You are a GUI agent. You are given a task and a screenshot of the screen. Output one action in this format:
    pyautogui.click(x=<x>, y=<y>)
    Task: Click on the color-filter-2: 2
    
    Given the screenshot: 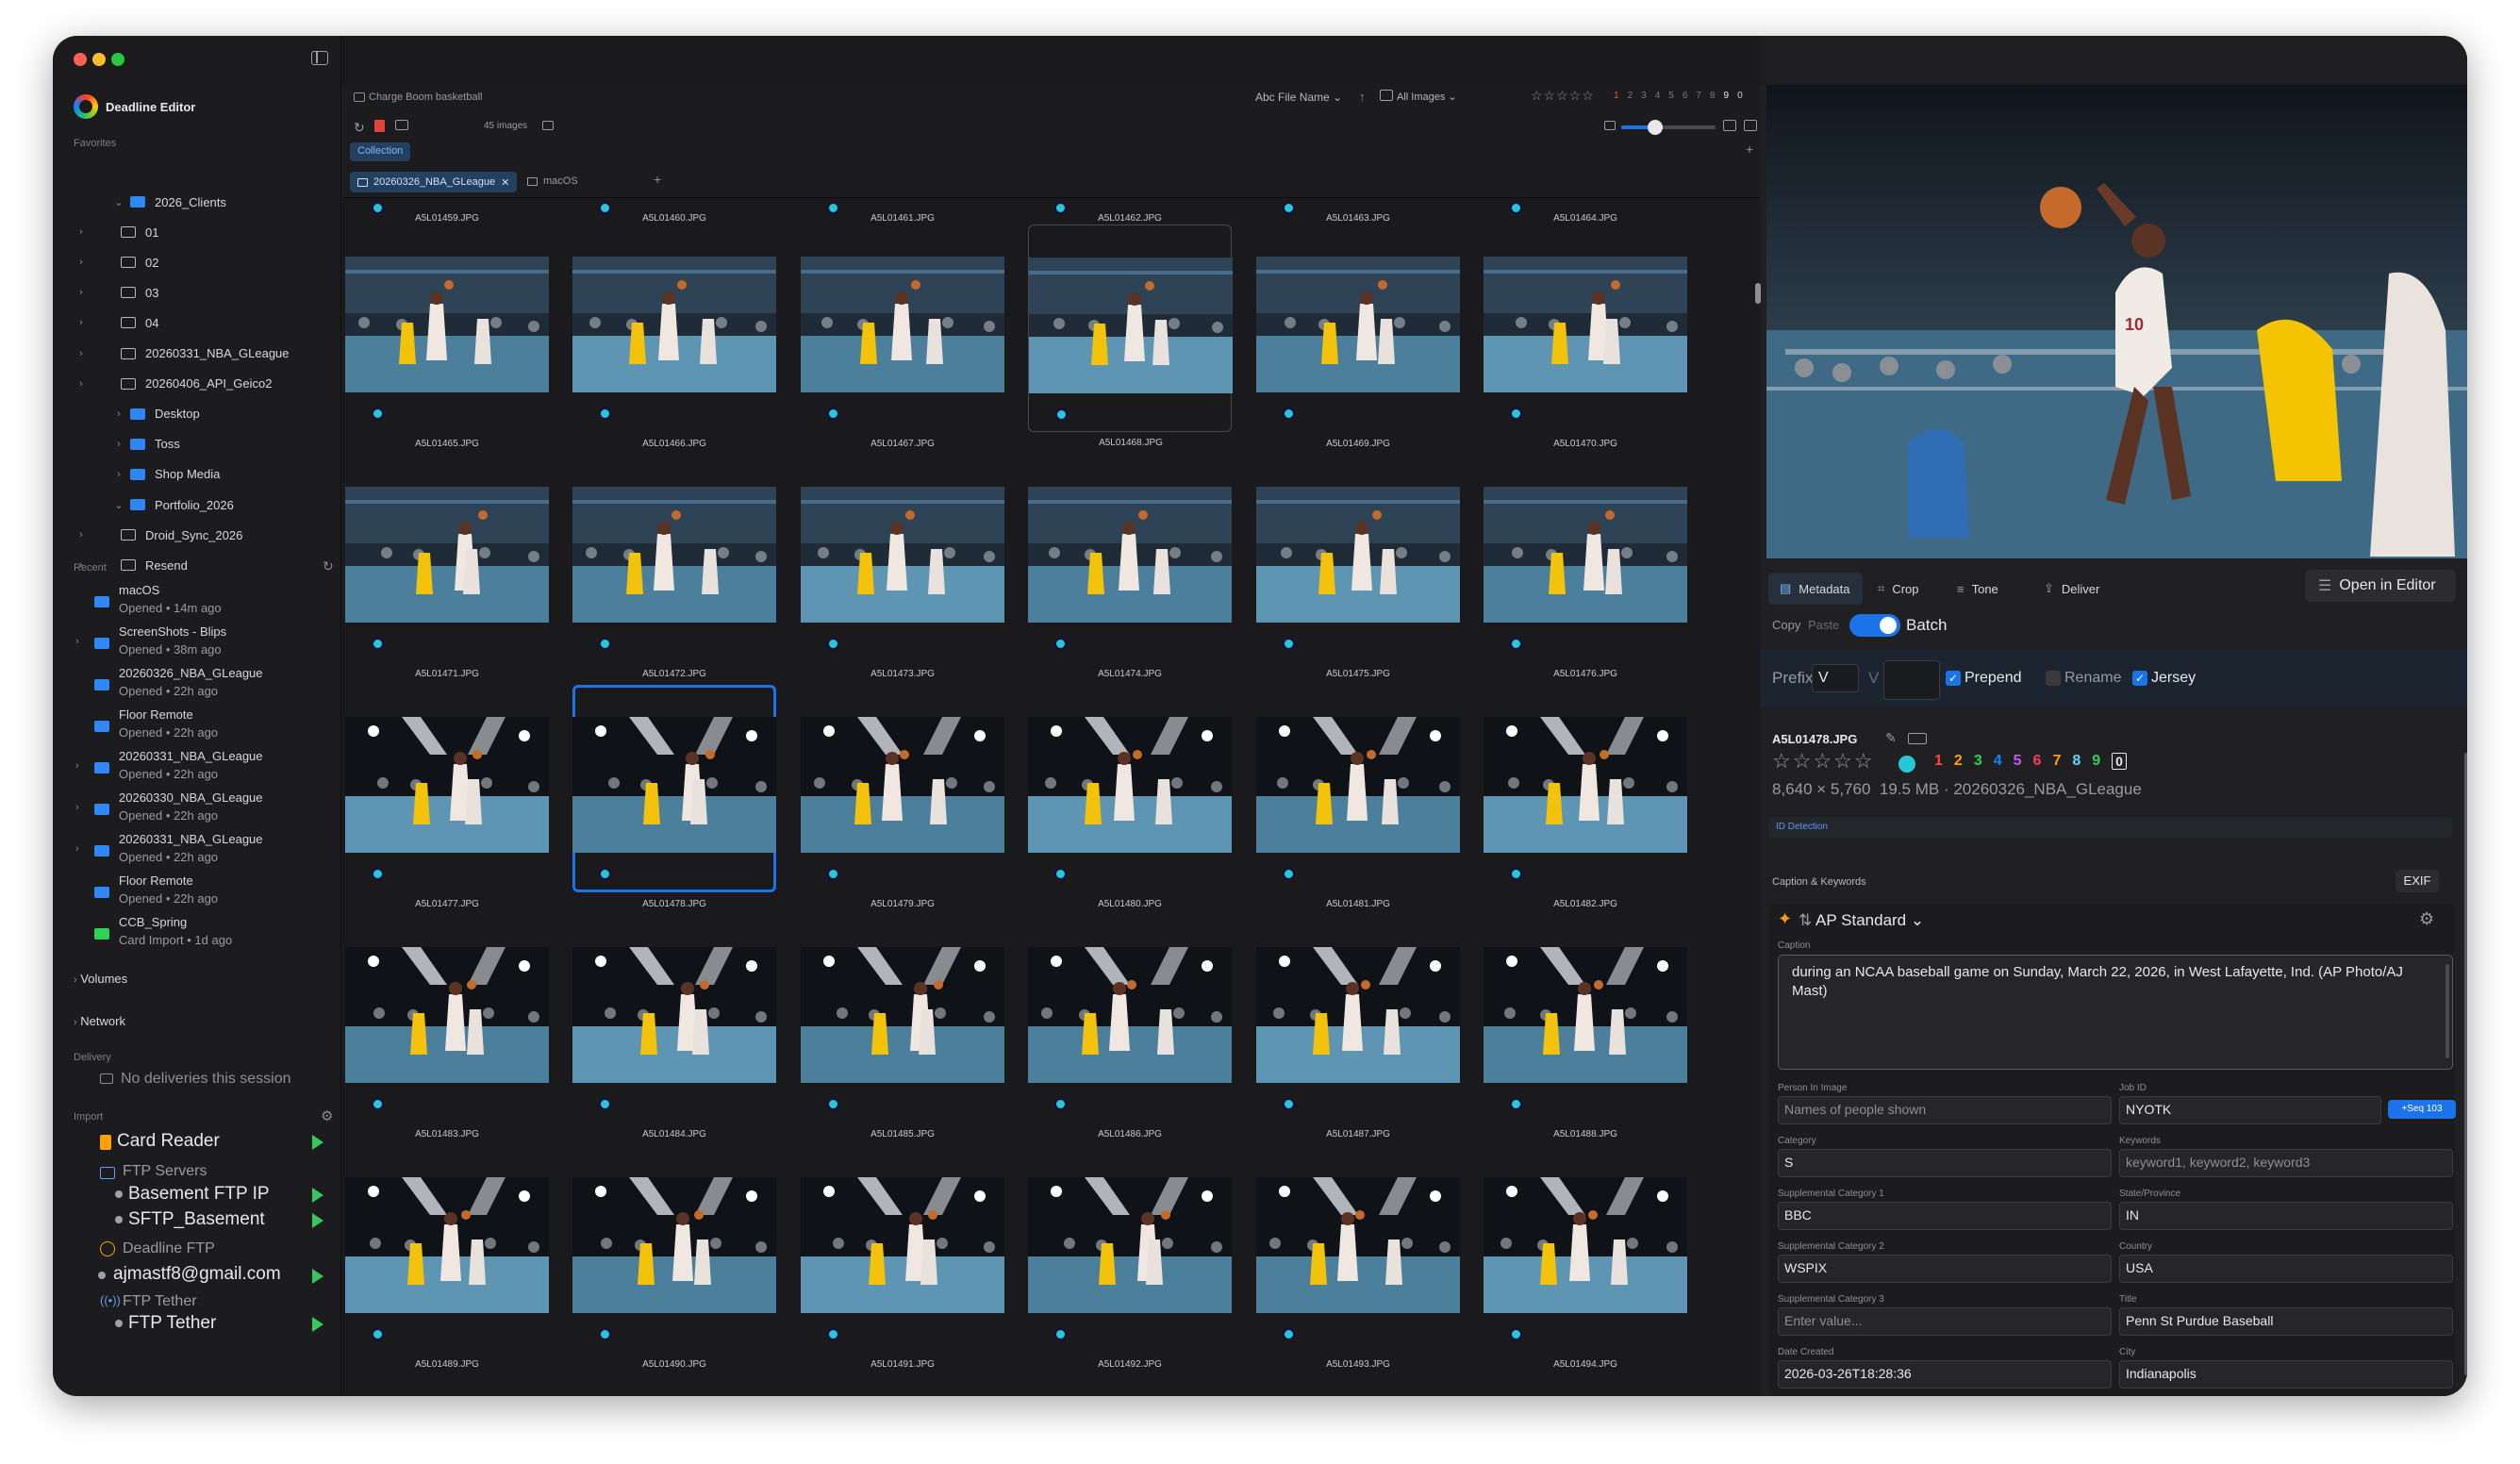 What is the action you would take?
    pyautogui.click(x=1630, y=96)
    